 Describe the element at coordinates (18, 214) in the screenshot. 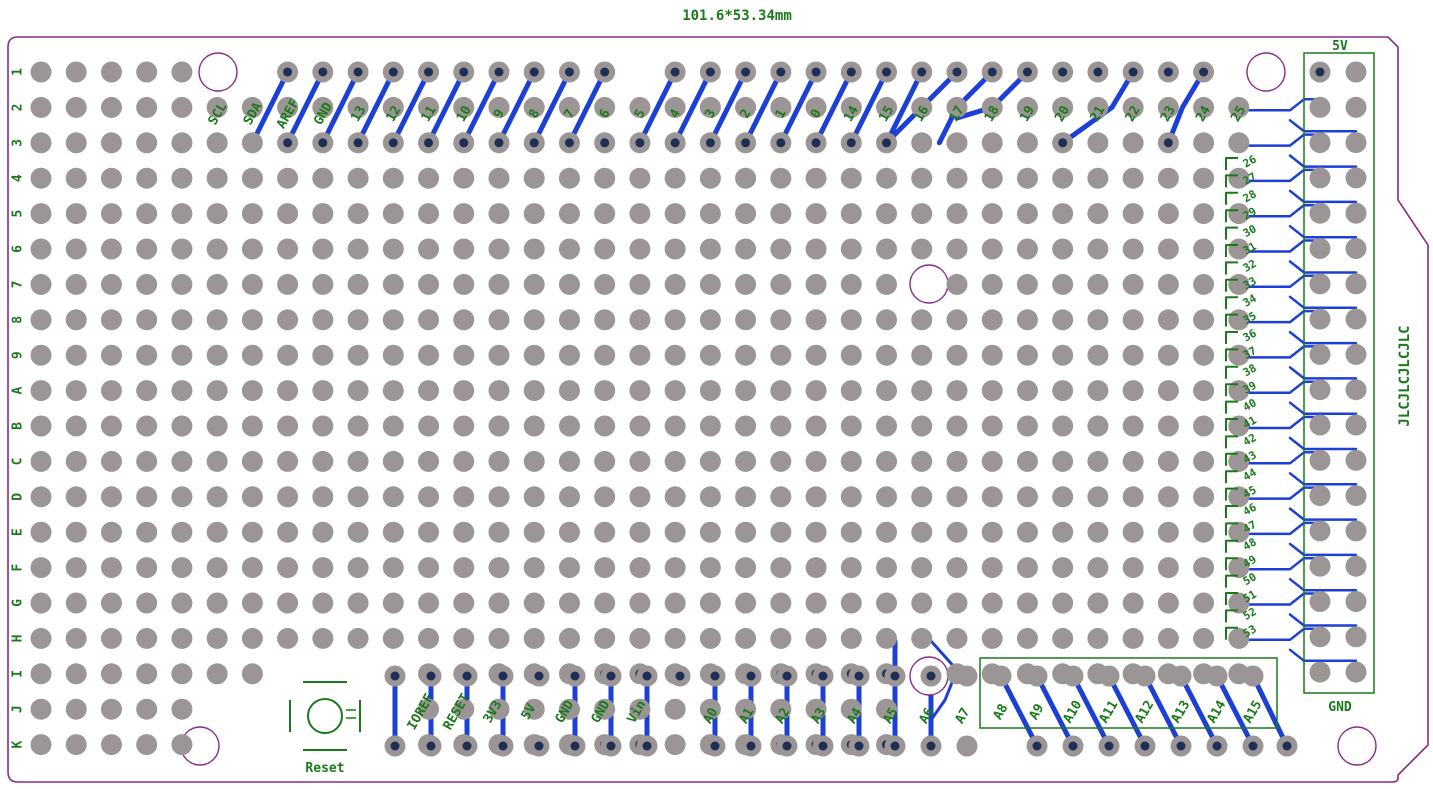

I see `row-label: 5` at that location.